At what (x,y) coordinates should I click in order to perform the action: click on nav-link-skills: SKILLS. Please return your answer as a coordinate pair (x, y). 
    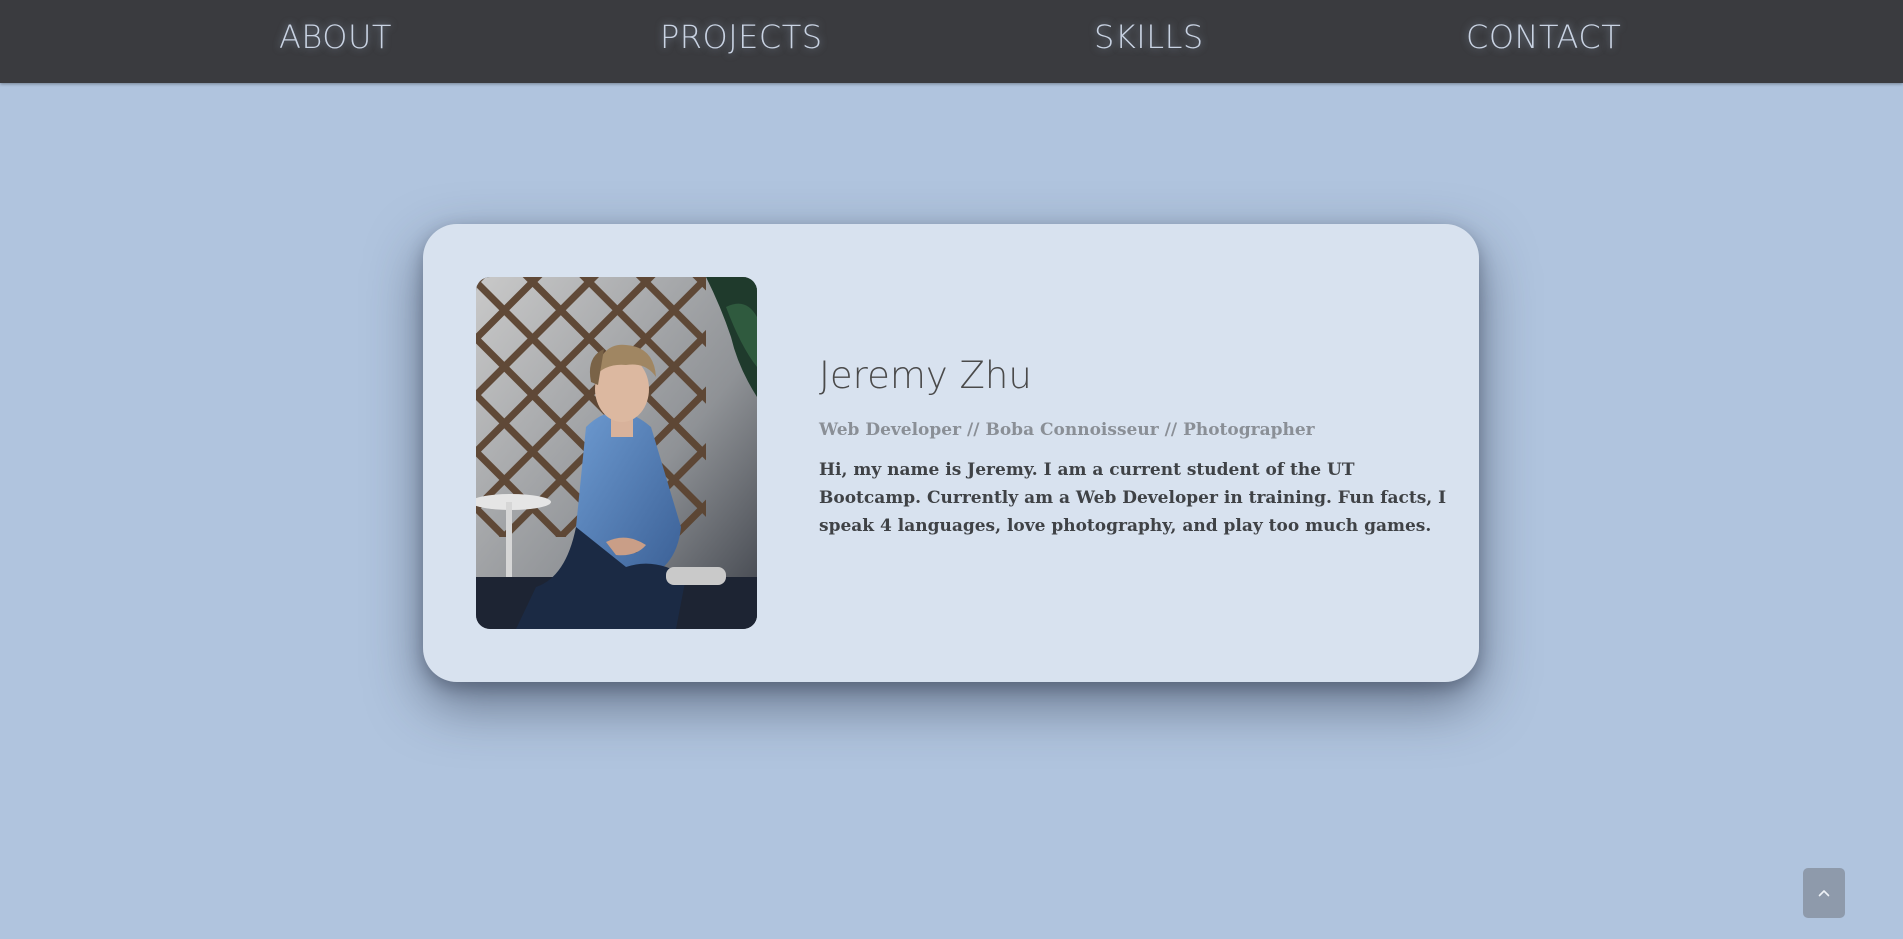
    Looking at the image, I should click on (1149, 37).